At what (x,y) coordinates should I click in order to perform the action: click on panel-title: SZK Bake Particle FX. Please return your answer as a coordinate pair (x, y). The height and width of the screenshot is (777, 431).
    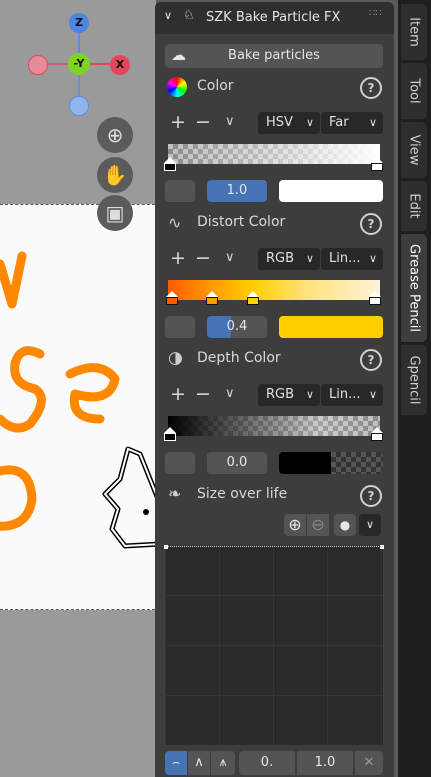
    Looking at the image, I should click on (273, 17).